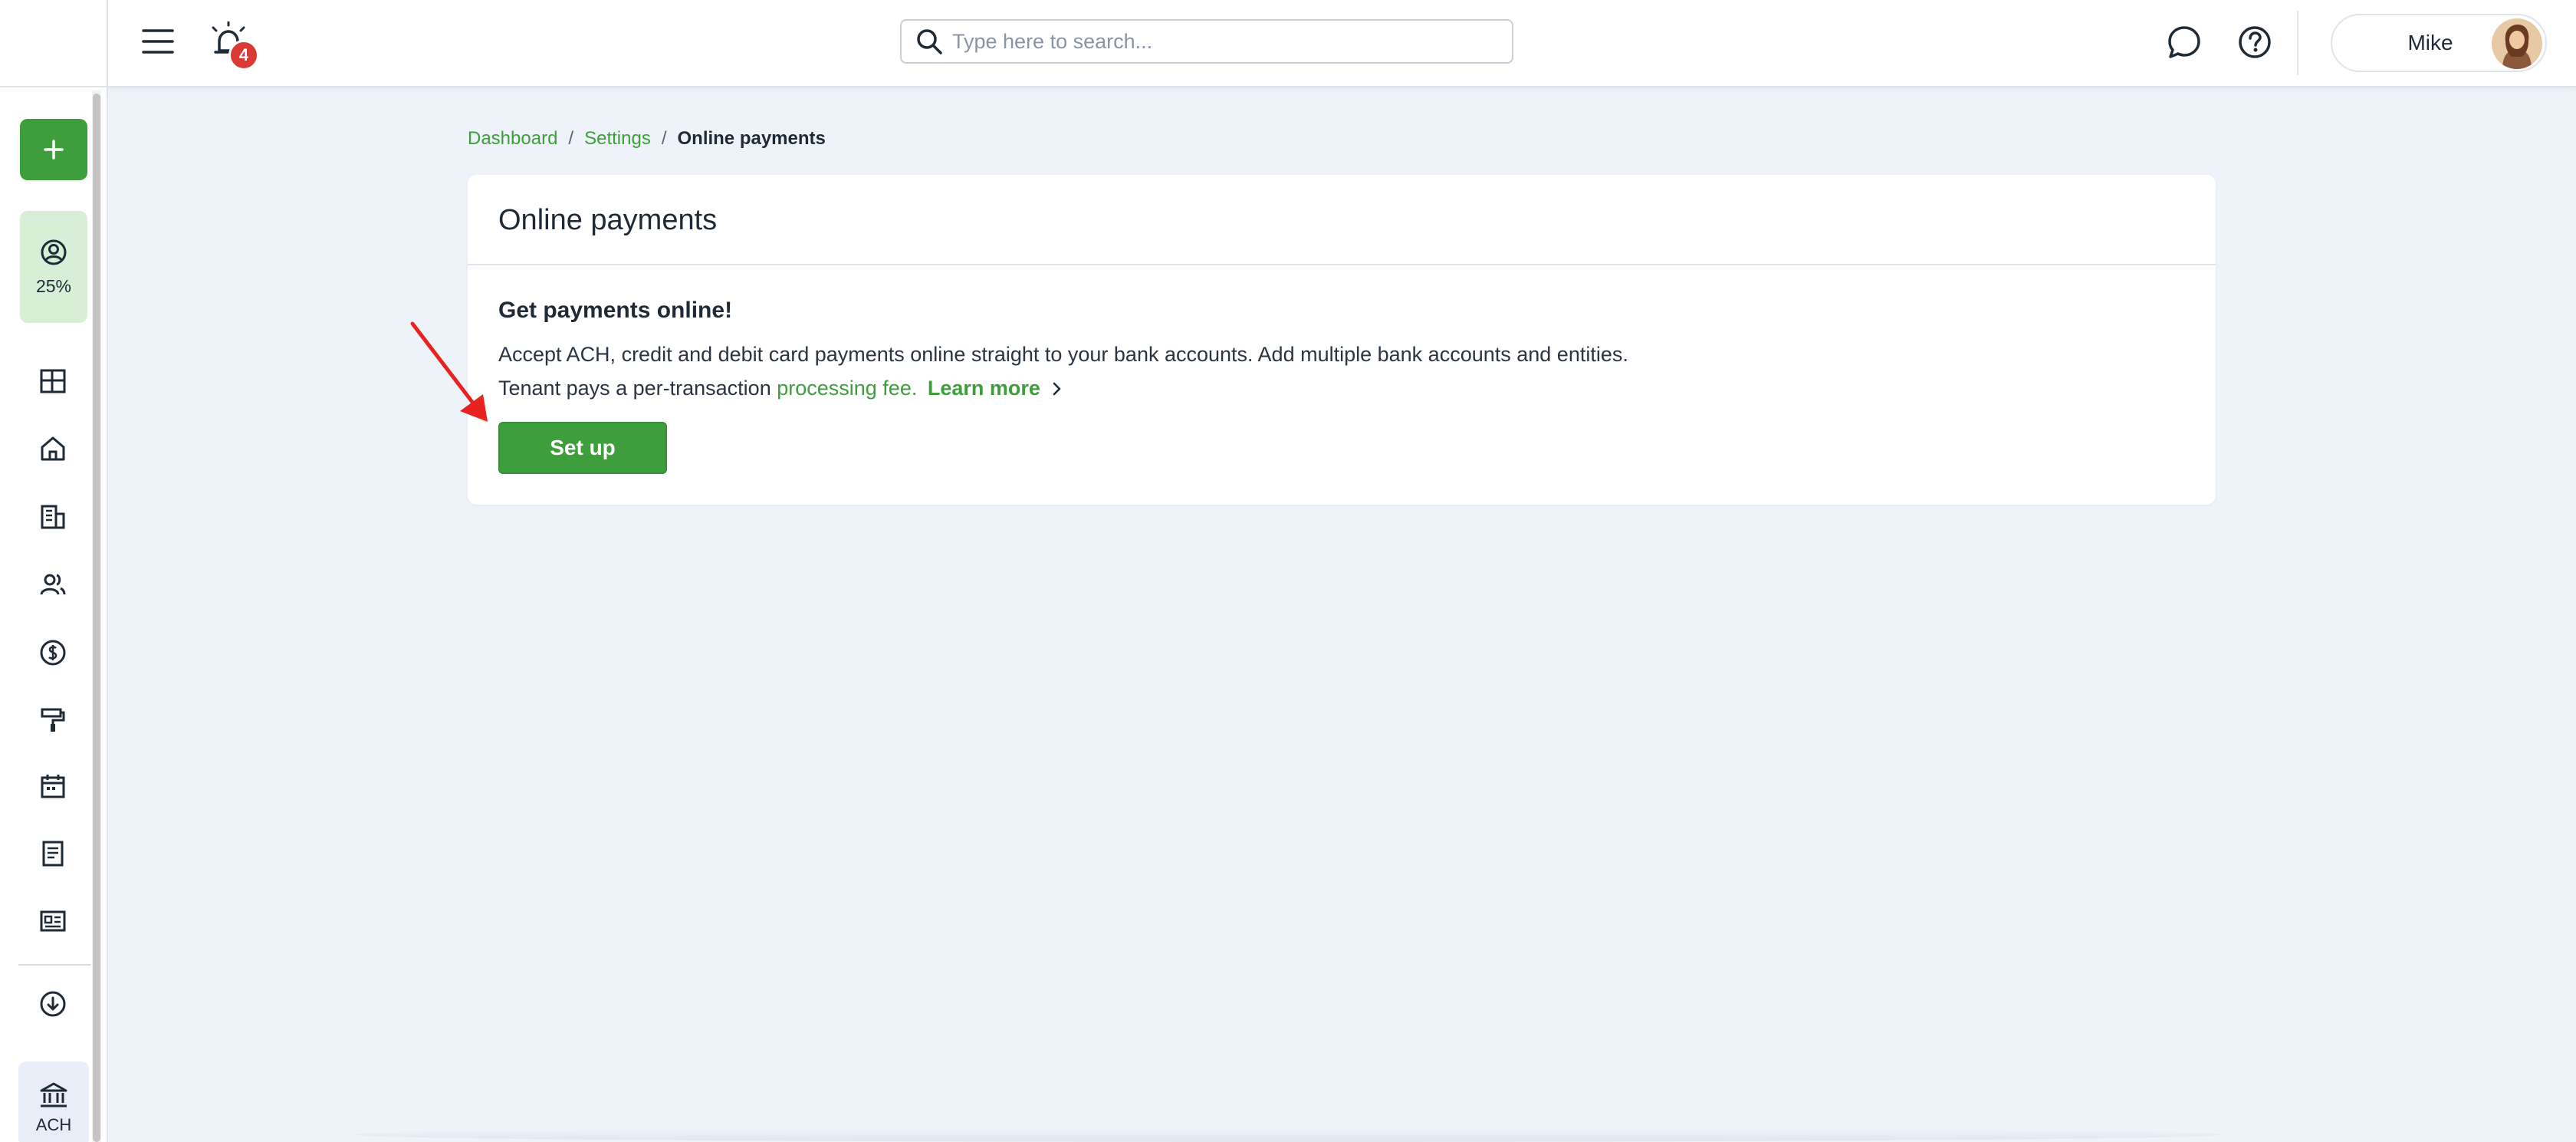 This screenshot has height=1142, width=2576. I want to click on card-subtitle: Get payments online!, so click(615, 311).